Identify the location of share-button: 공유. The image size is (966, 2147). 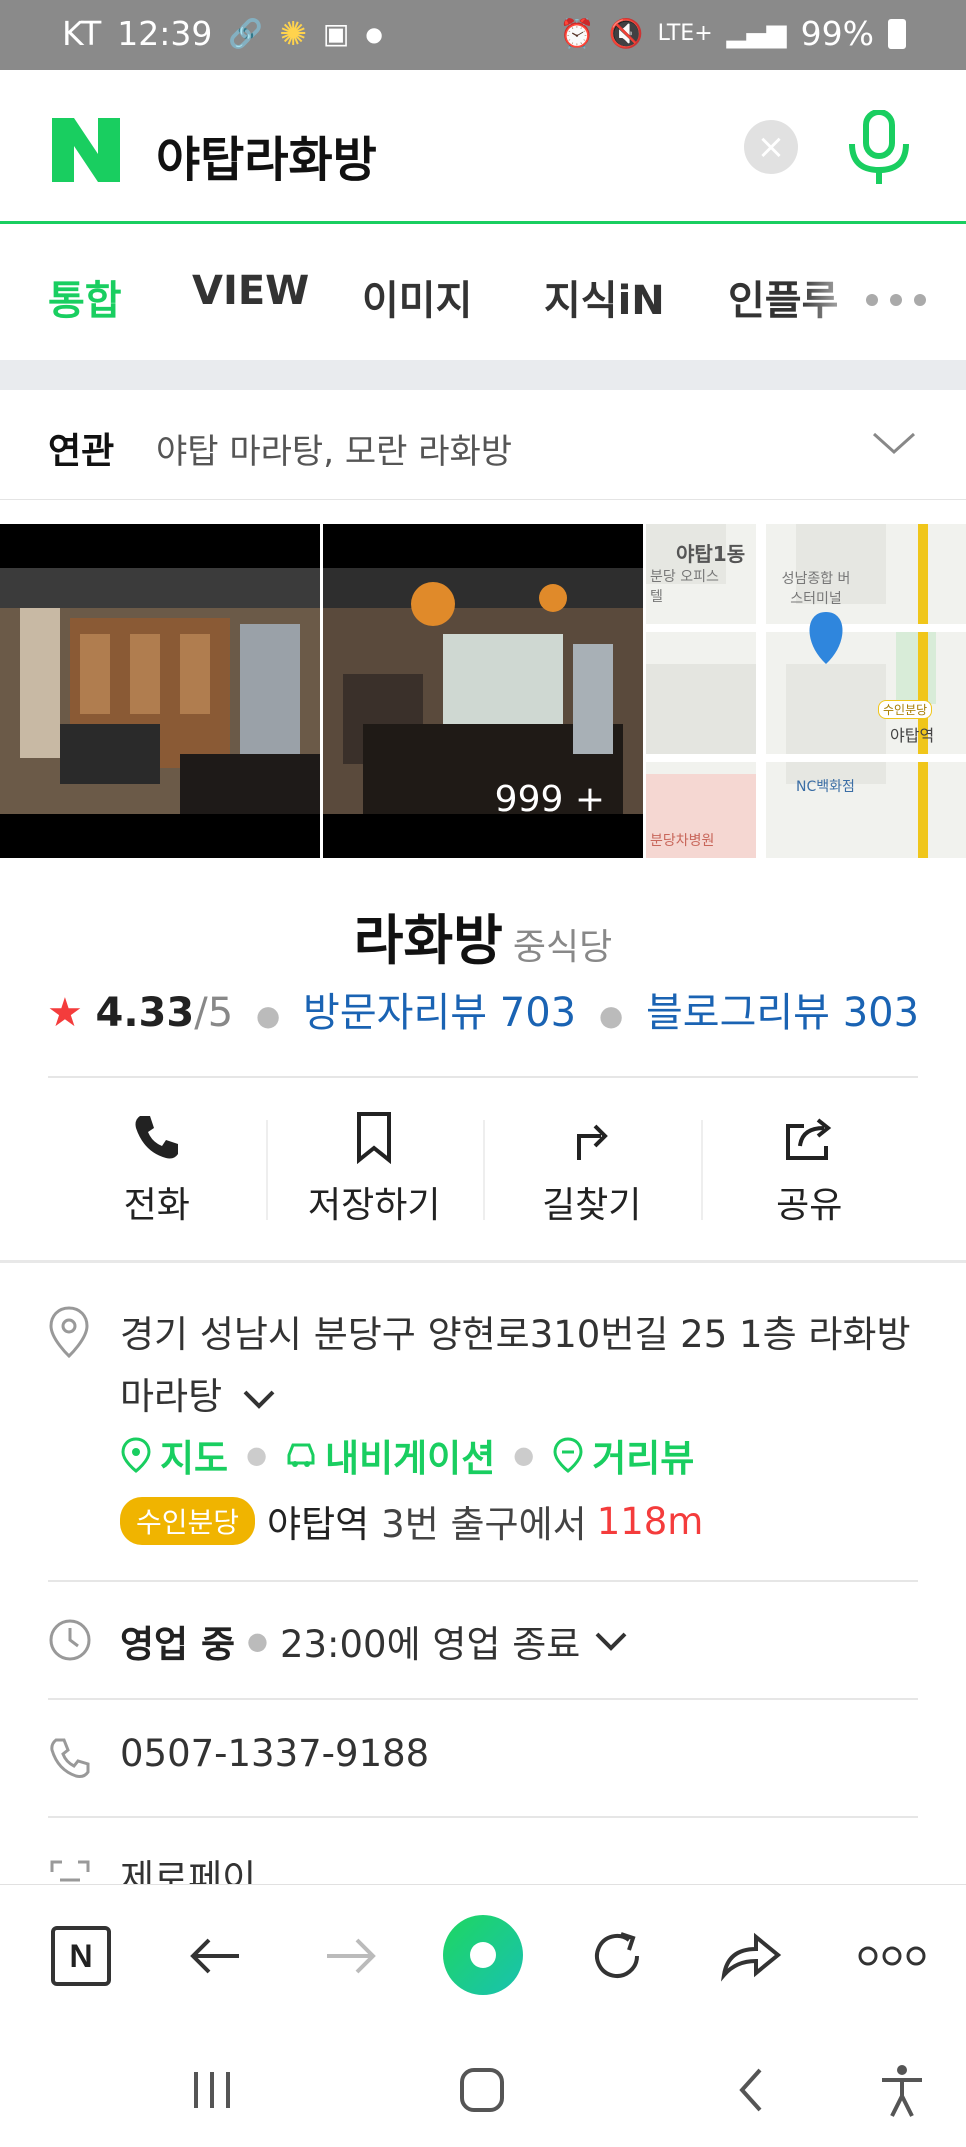
(809, 1166).